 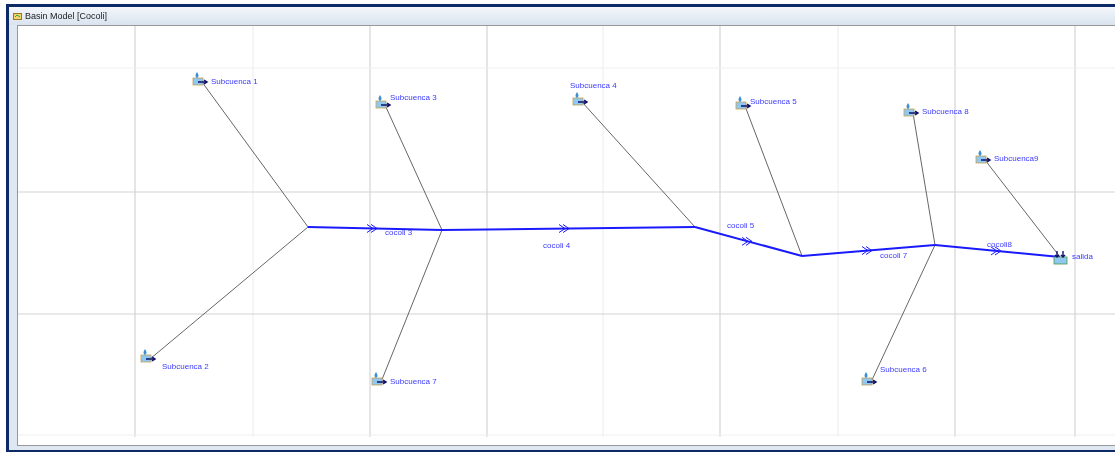 I want to click on reach-label: cocoli 7, so click(x=894, y=255).